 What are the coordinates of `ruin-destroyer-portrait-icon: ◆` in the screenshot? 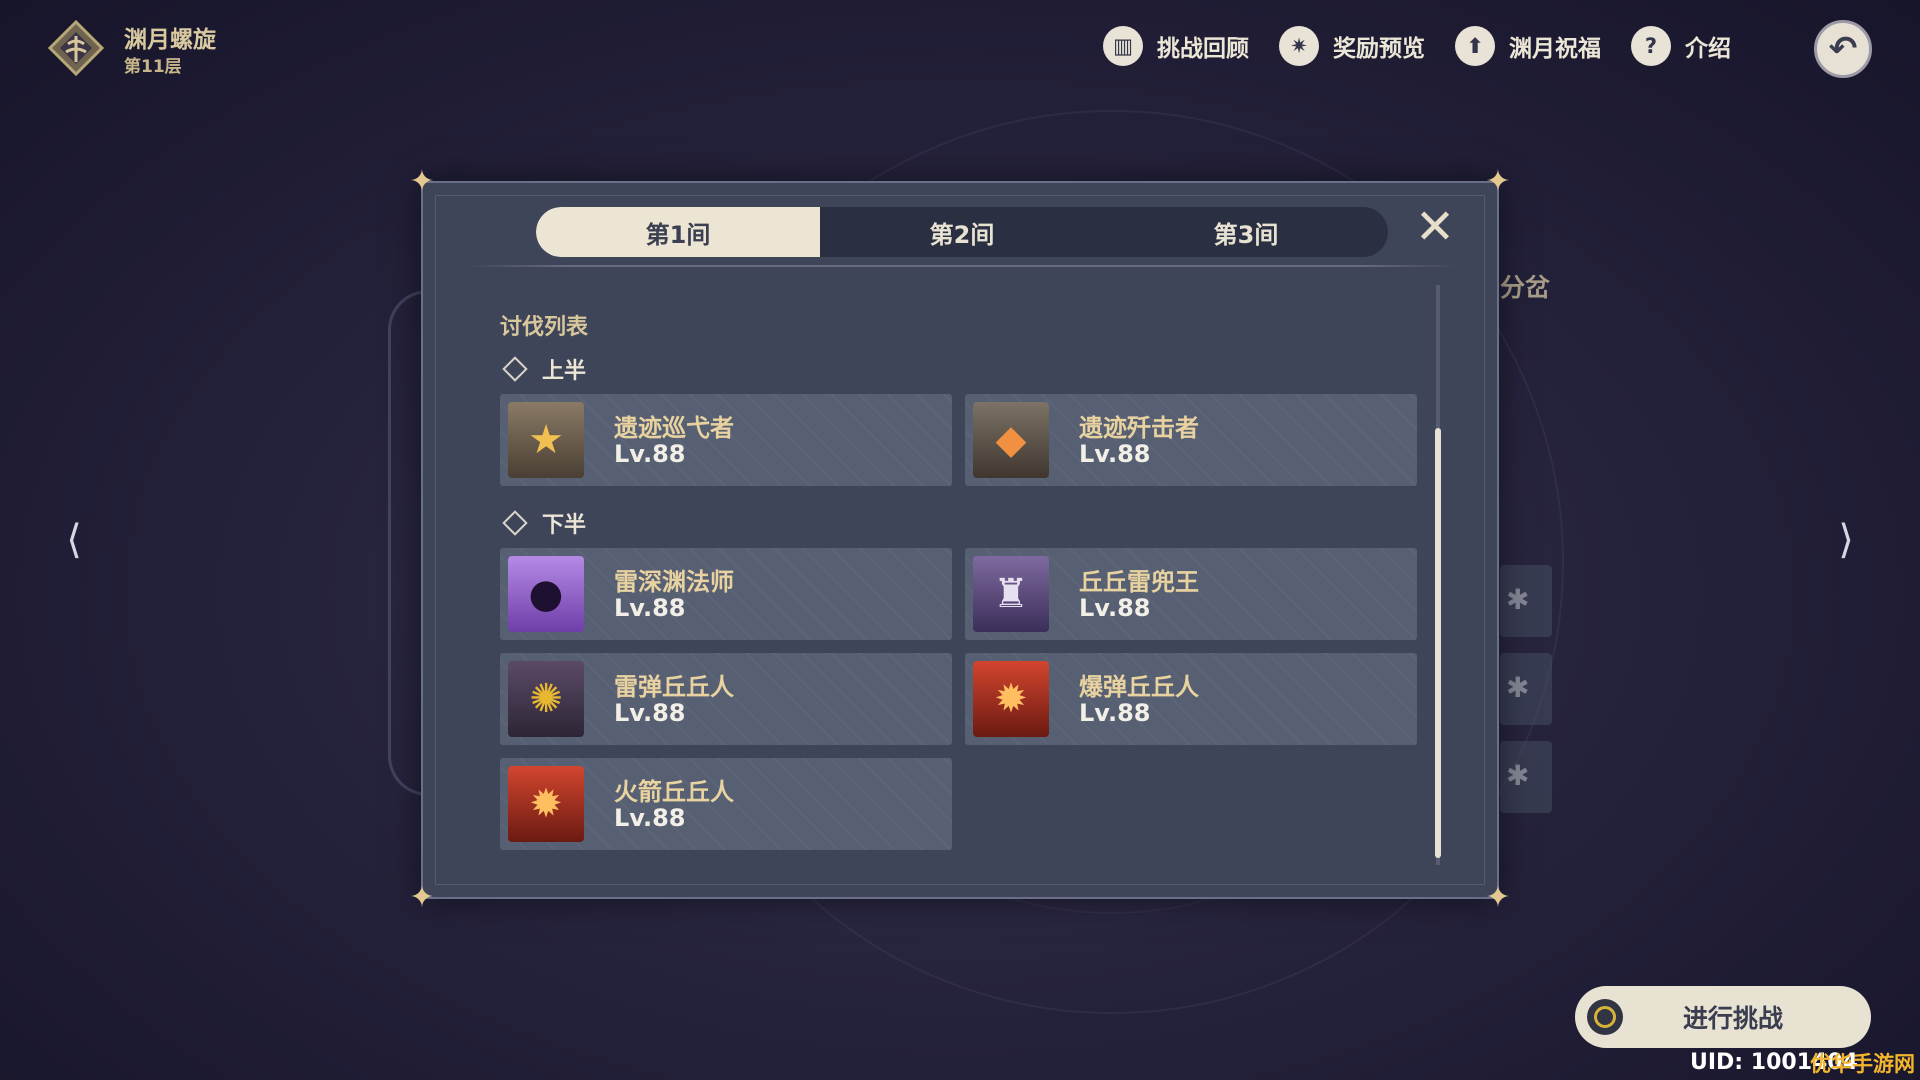 It's located at (1011, 440).